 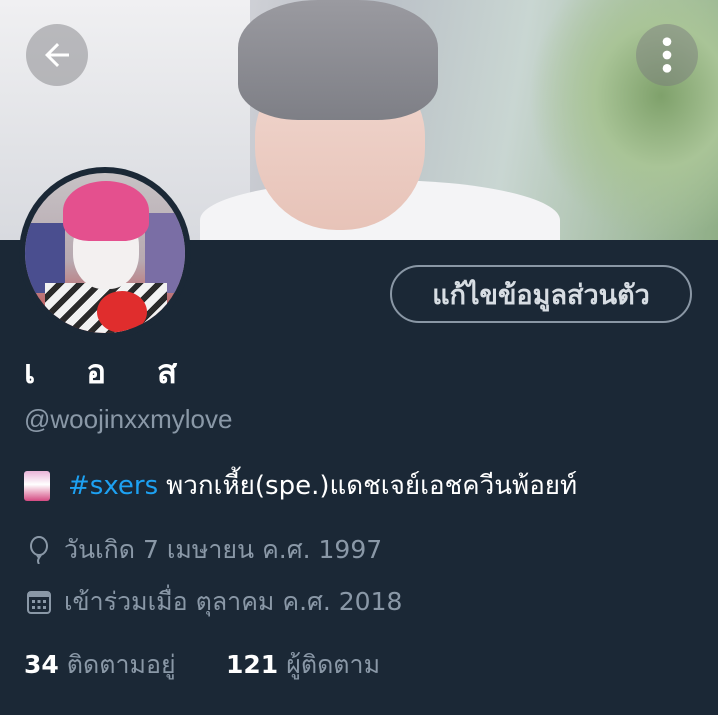 What do you see at coordinates (541, 294) in the screenshot?
I see `edit-profile-button: แก้ไขข้อมูลส่วนตัว` at bounding box center [541, 294].